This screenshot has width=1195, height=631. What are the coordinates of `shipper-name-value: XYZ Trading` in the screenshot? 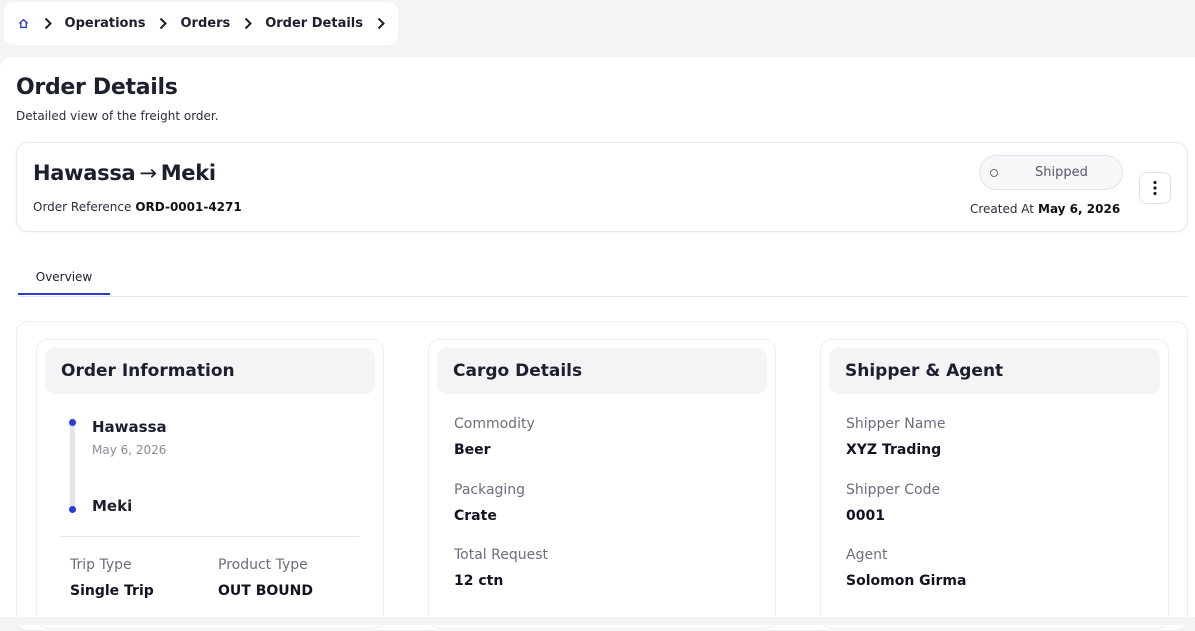 It's located at (894, 450).